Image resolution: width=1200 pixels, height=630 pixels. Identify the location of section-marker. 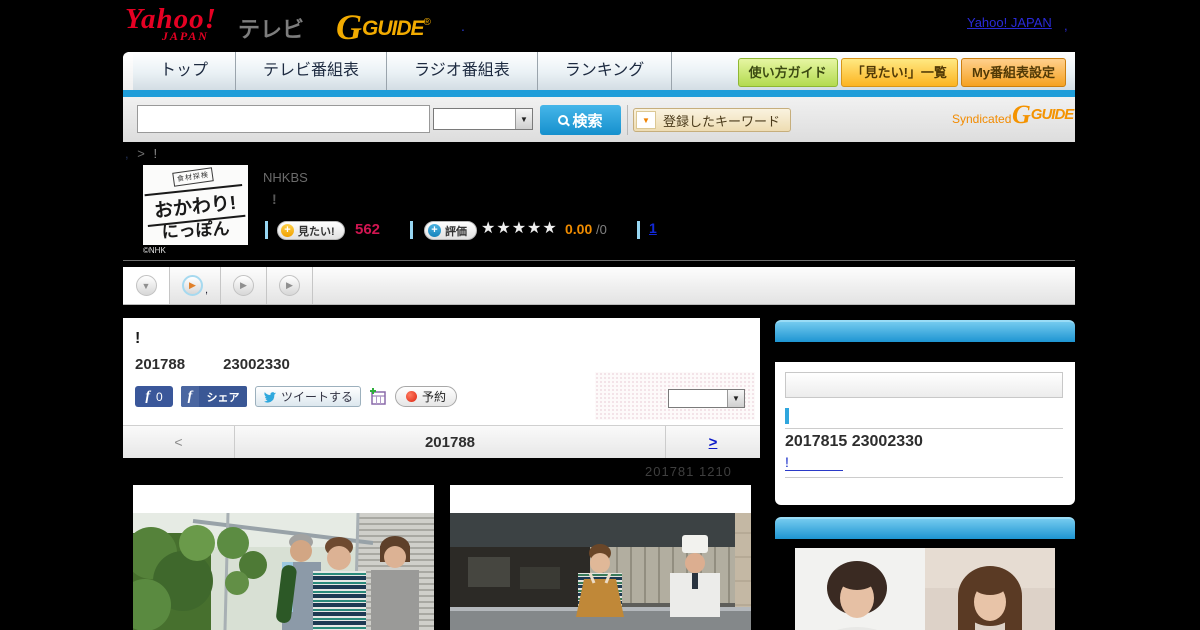
(787, 416).